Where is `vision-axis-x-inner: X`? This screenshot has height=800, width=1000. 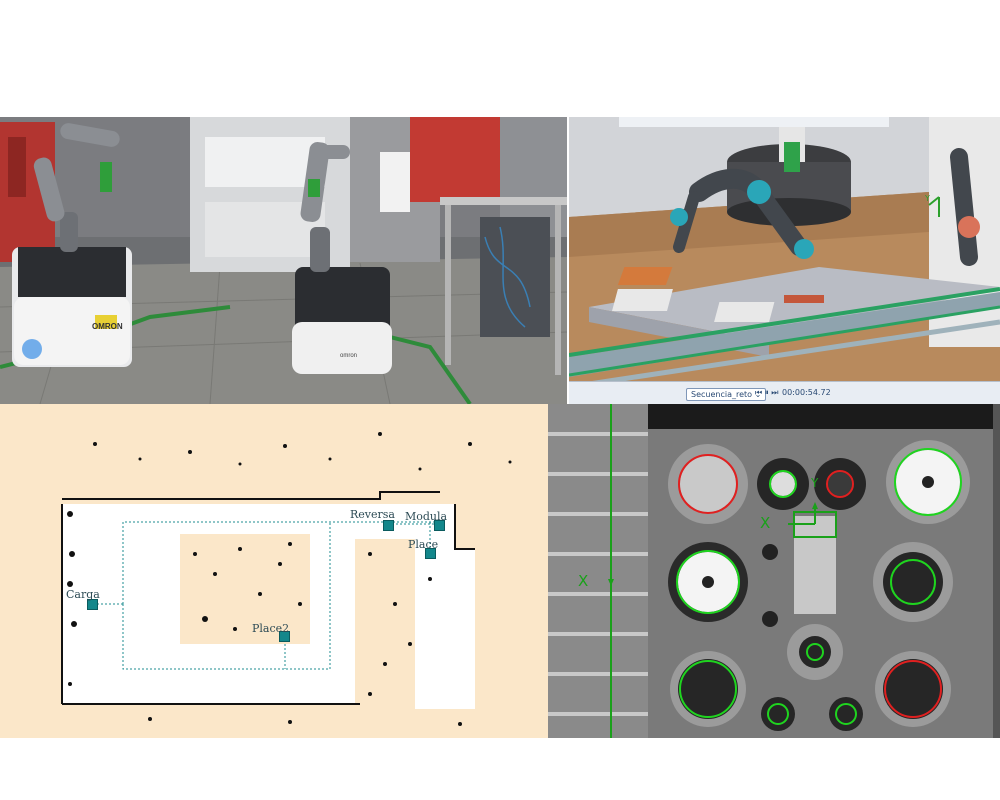 vision-axis-x-inner: X is located at coordinates (765, 523).